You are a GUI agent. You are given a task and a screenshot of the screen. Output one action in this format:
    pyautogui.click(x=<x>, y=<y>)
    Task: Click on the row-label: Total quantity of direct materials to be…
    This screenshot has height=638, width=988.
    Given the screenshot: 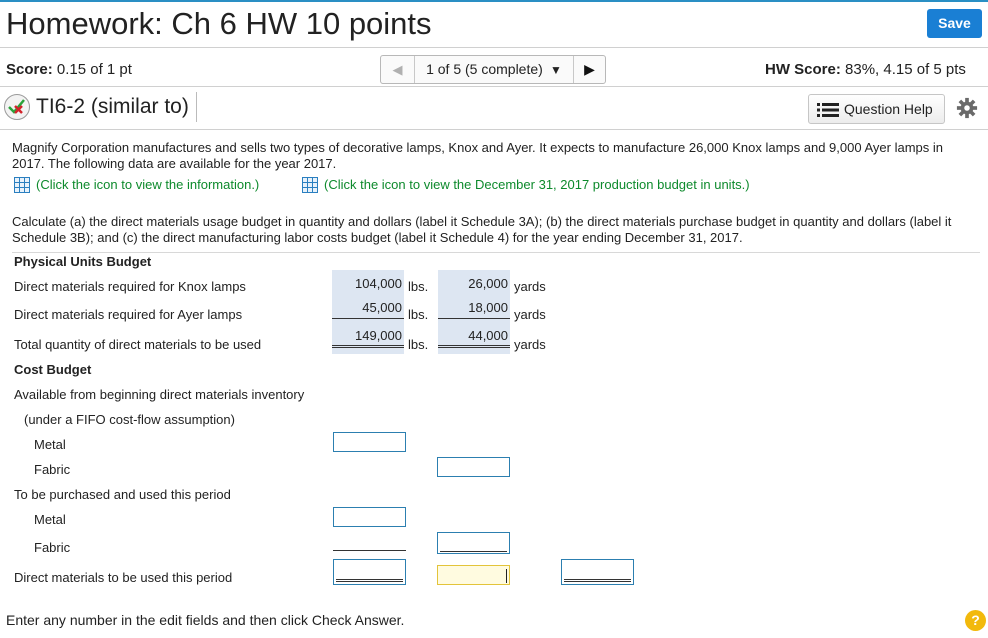 What is the action you would take?
    pyautogui.click(x=138, y=344)
    